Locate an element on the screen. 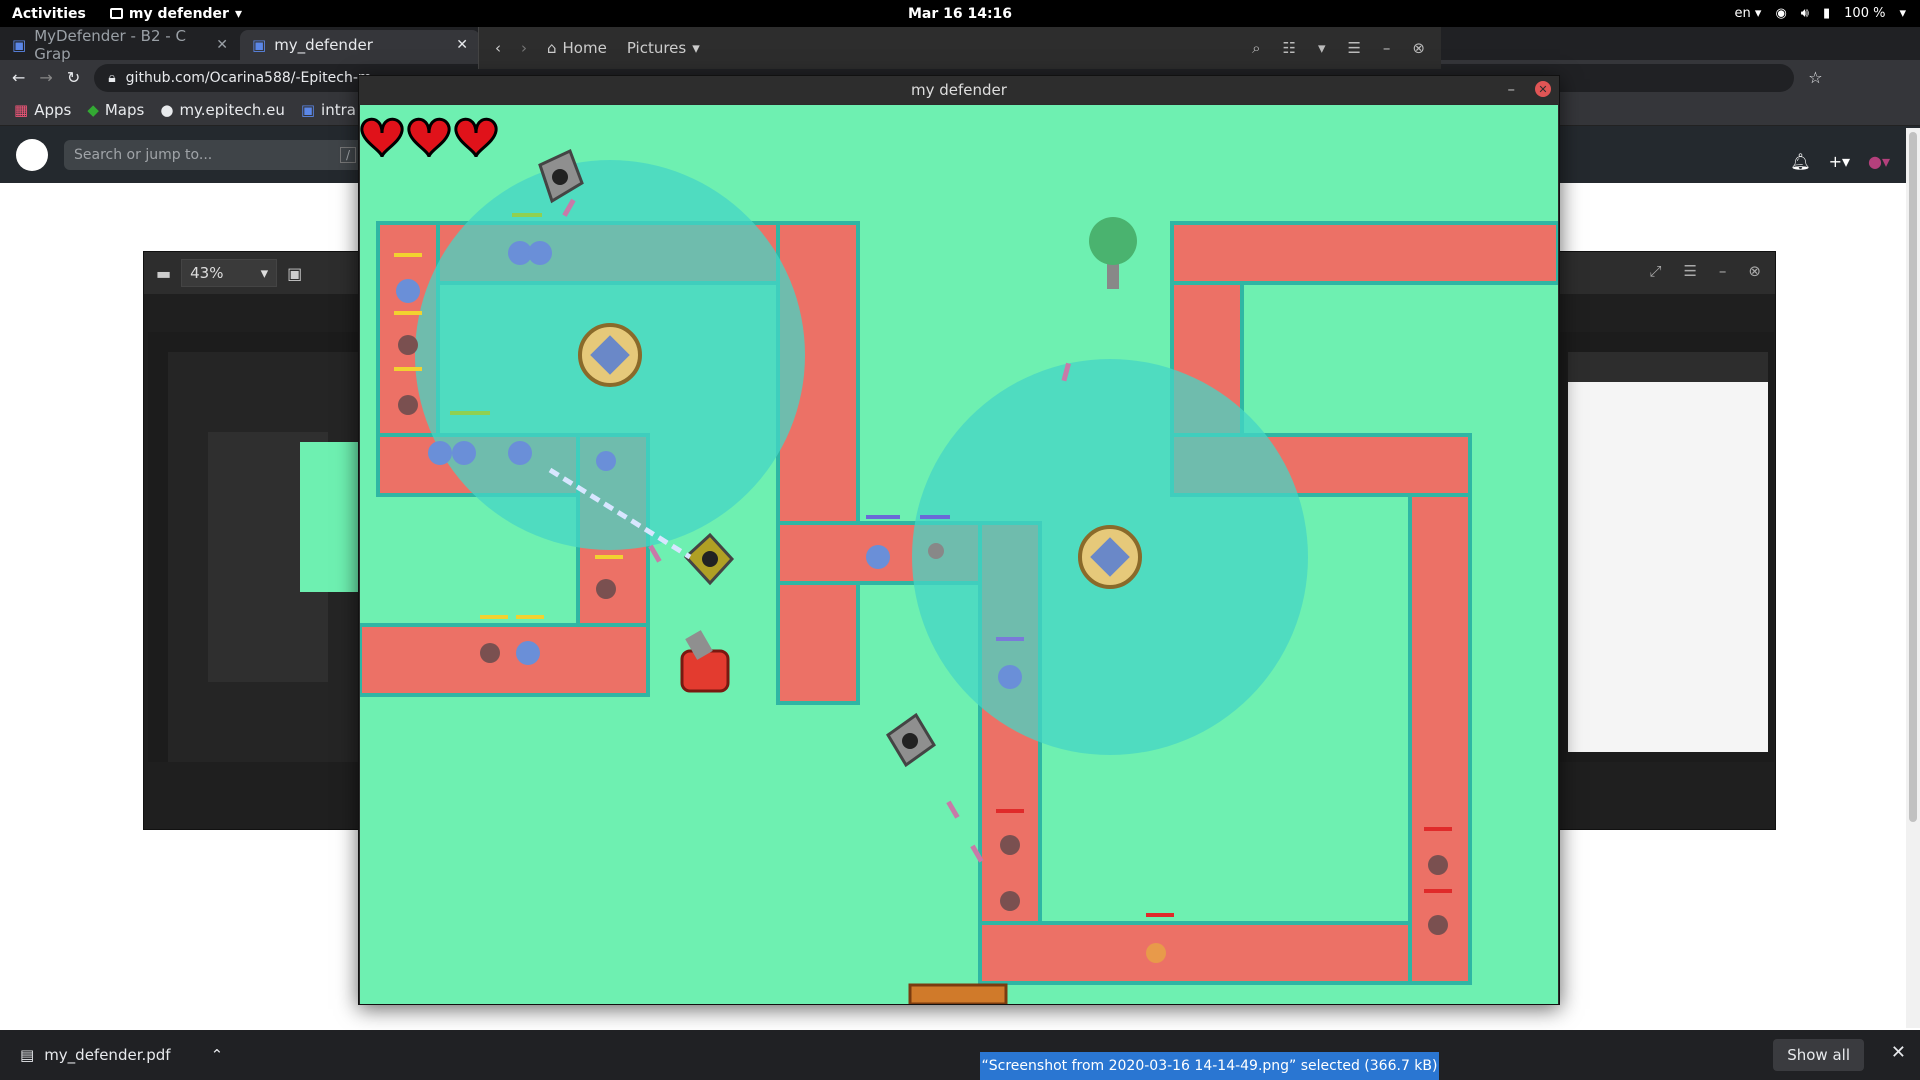 The height and width of the screenshot is (1080, 1920). plus-icon: +▾ is located at coordinates (1839, 161).